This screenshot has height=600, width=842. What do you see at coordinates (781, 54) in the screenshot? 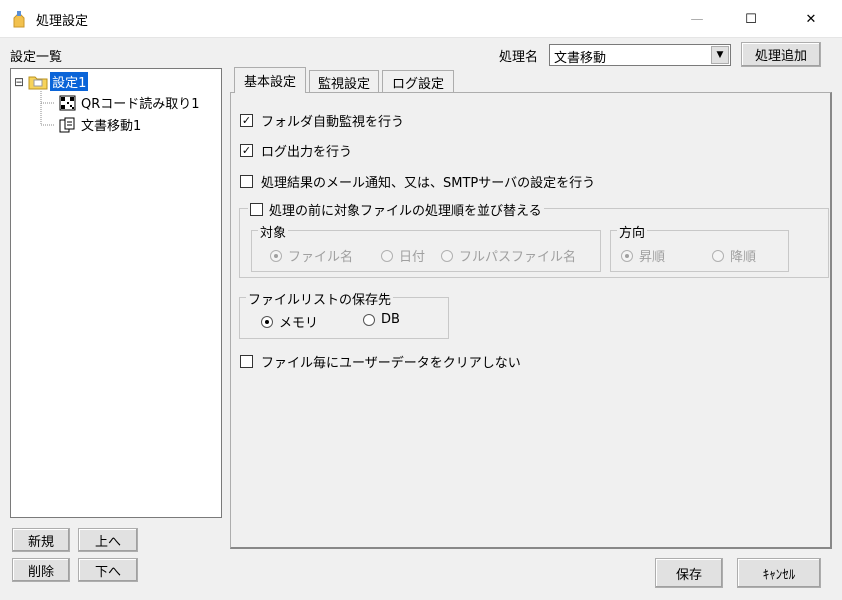
I see `add-process-button: 処理追加` at bounding box center [781, 54].